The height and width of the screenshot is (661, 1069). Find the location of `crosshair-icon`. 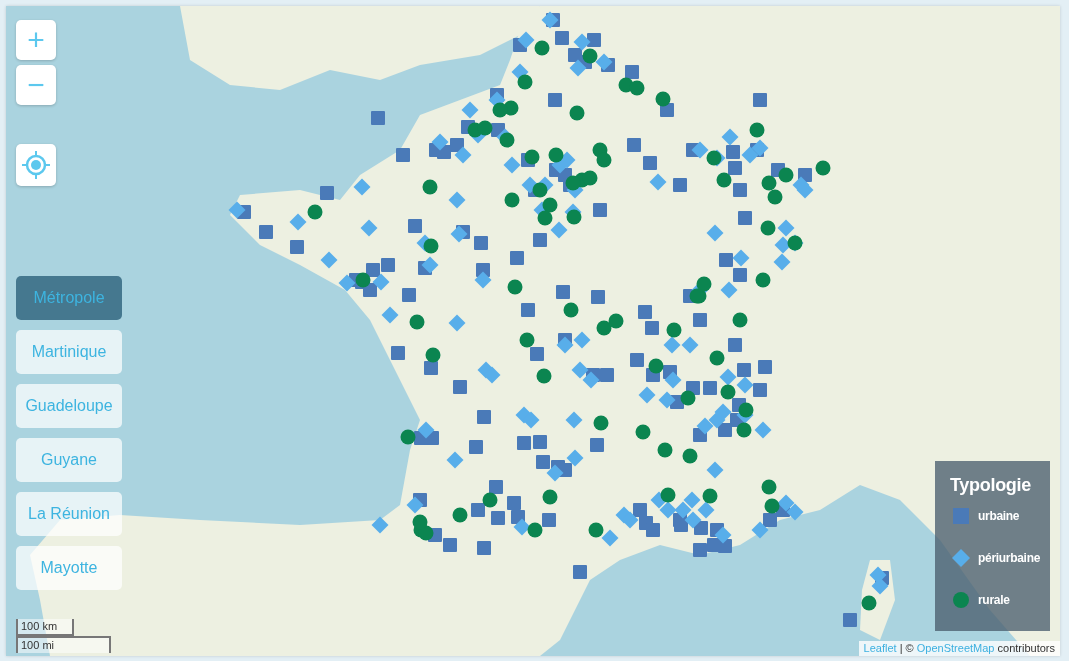

crosshair-icon is located at coordinates (36, 165).